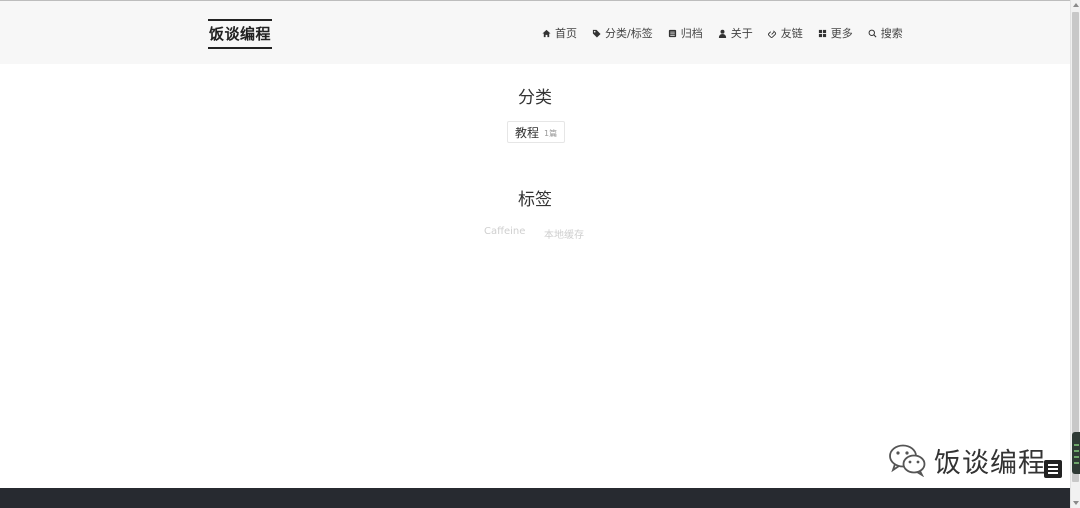 The width and height of the screenshot is (1080, 508). Describe the element at coordinates (822, 33) in the screenshot. I see `grid-icon` at that location.